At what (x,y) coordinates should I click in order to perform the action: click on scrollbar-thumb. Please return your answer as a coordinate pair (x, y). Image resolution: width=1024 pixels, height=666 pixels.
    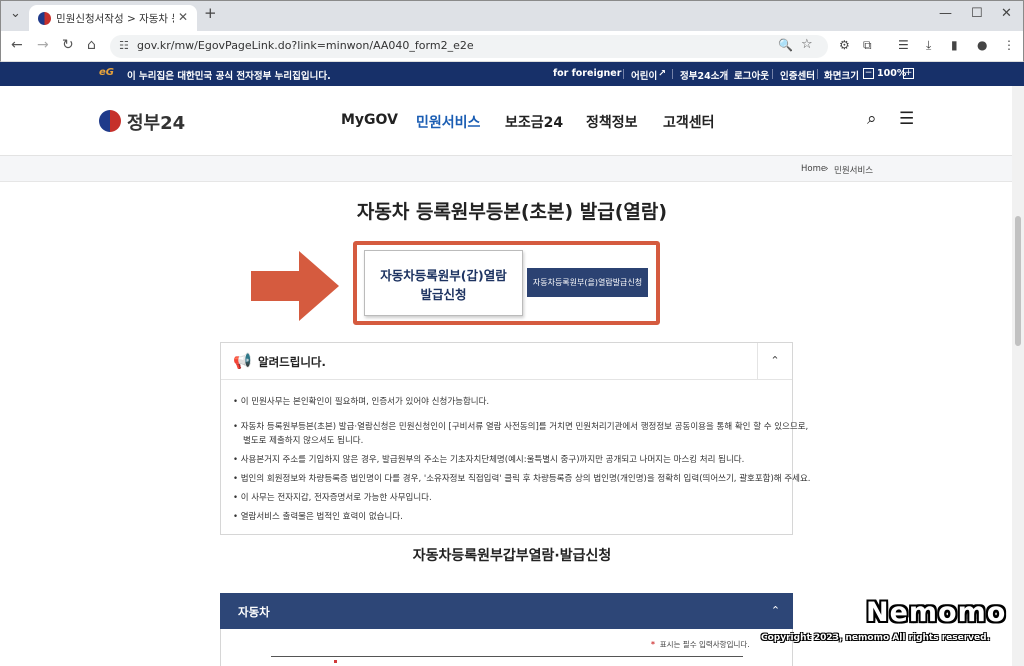
    Looking at the image, I should click on (1018, 281).